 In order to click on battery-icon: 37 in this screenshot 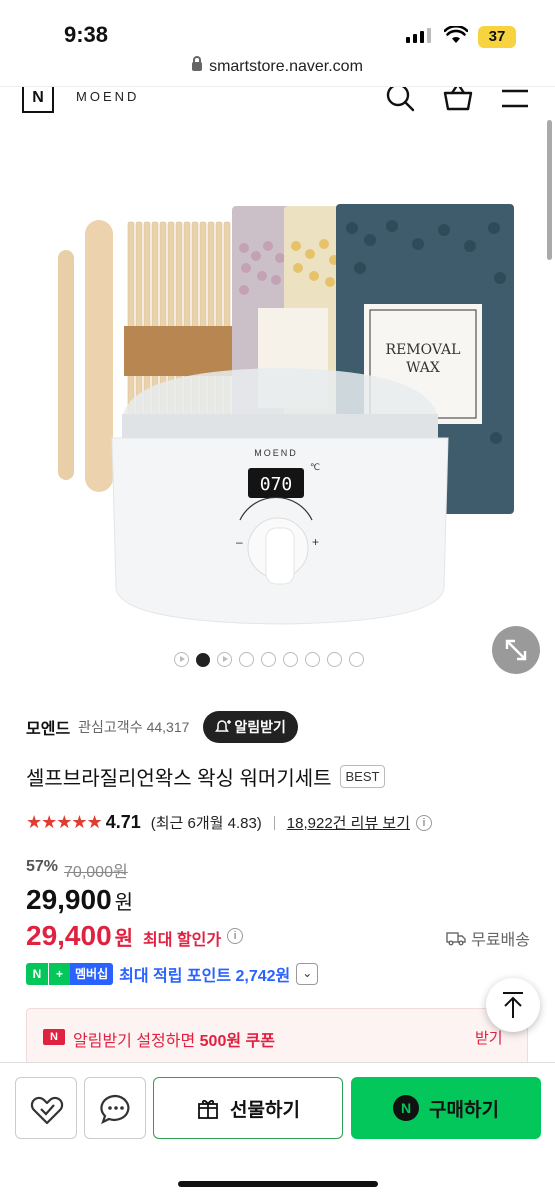, I will do `click(497, 37)`.